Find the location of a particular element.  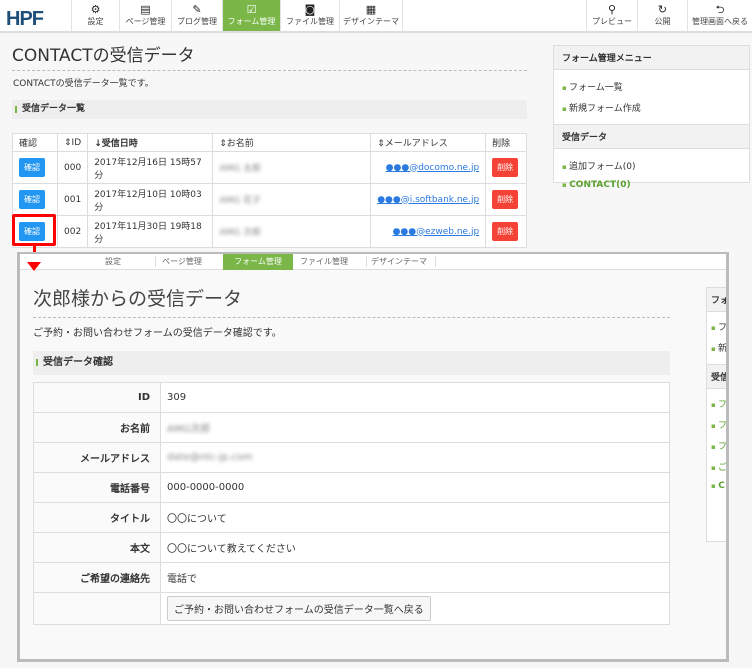

row-name: AMG 太郎 is located at coordinates (240, 169).